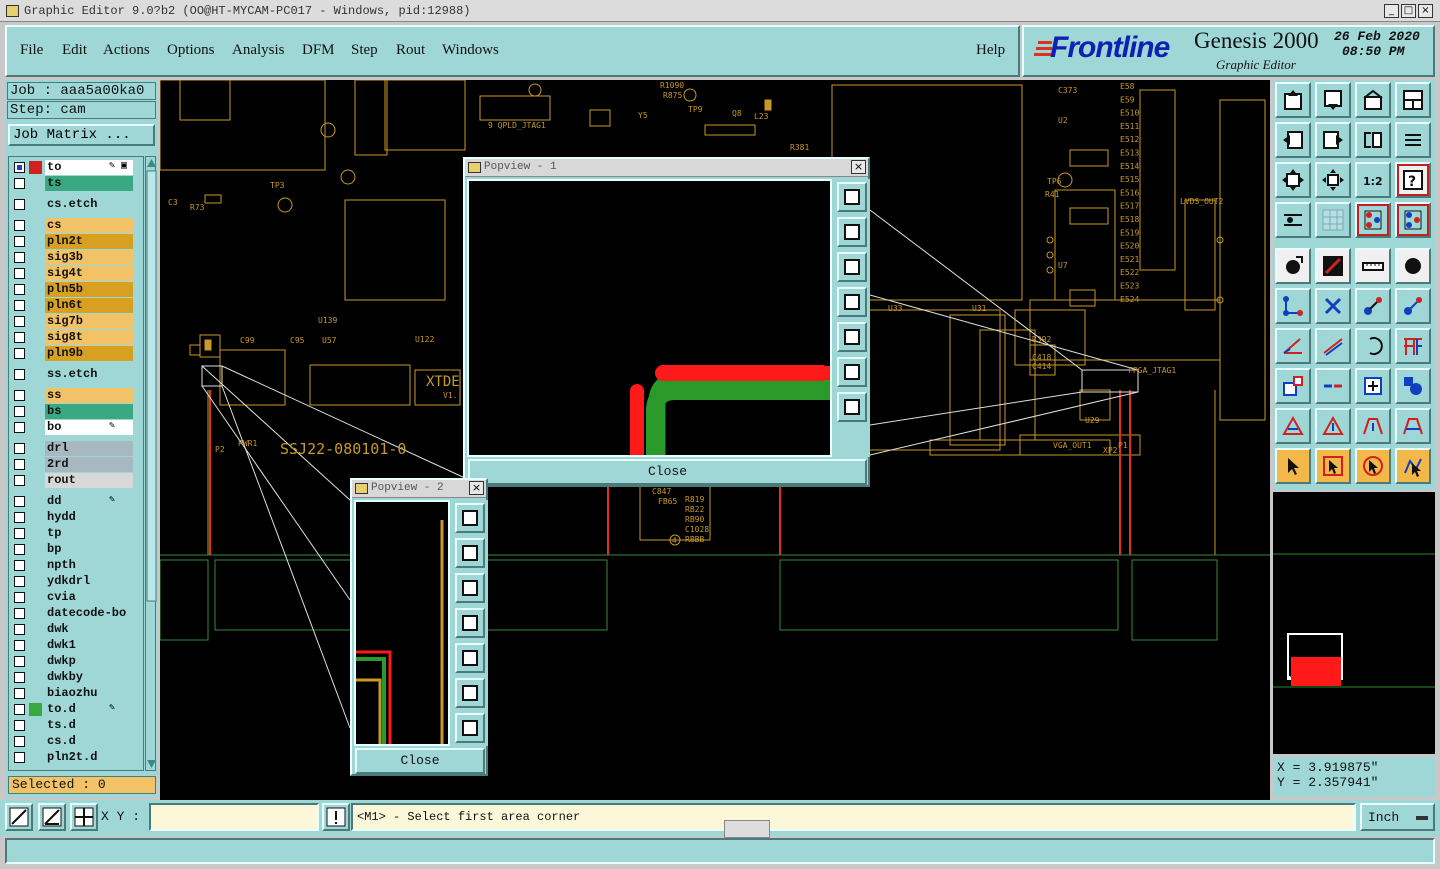  I want to click on measure-icon, so click(1293, 220).